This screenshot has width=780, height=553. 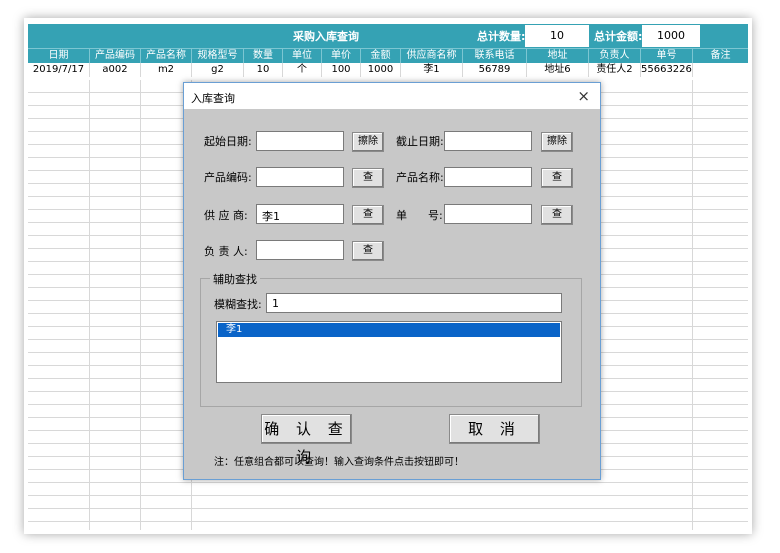 What do you see at coordinates (618, 36) in the screenshot?
I see `total-amount-label: 总计金额:` at bounding box center [618, 36].